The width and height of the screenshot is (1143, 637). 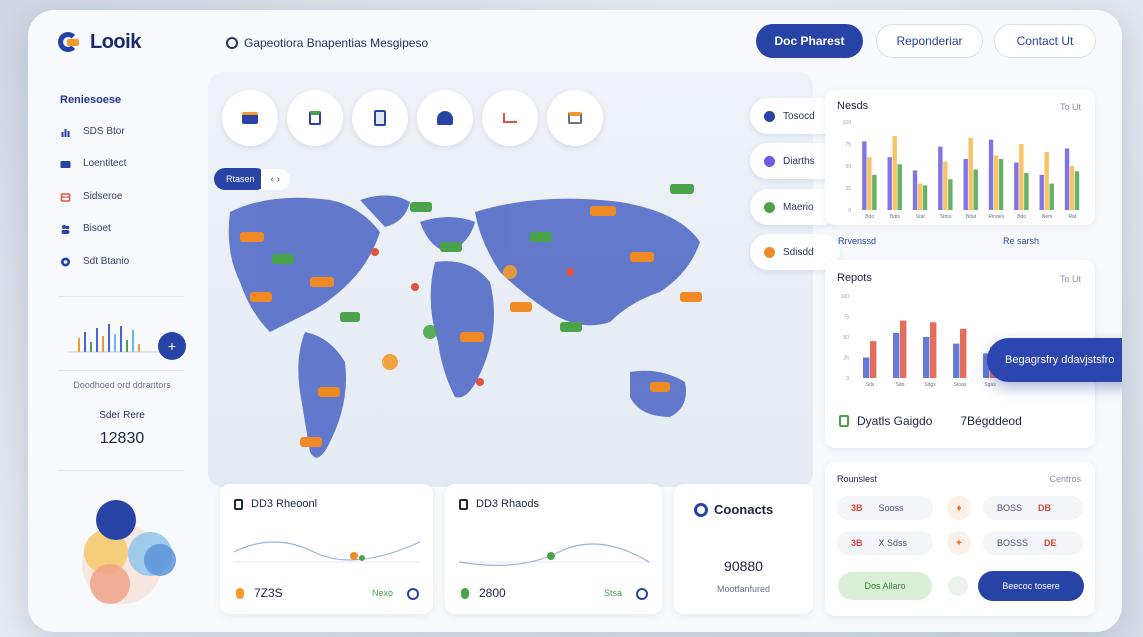 I want to click on primary-action-button: Doc Pharest, so click(x=809, y=41).